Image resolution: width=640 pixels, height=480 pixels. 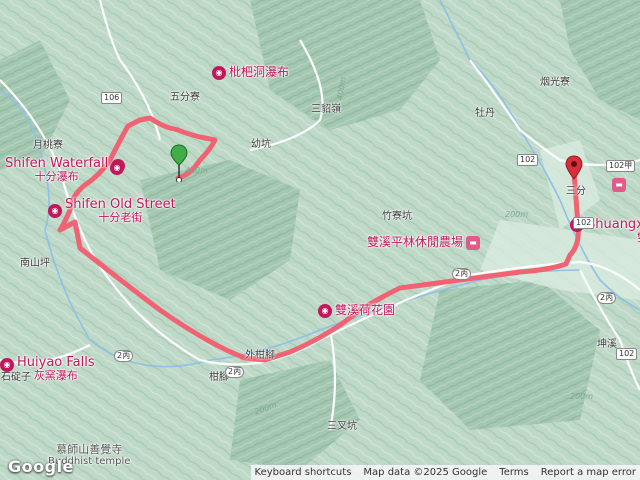 I want to click on poi-hotel: ▬, so click(x=619, y=185).